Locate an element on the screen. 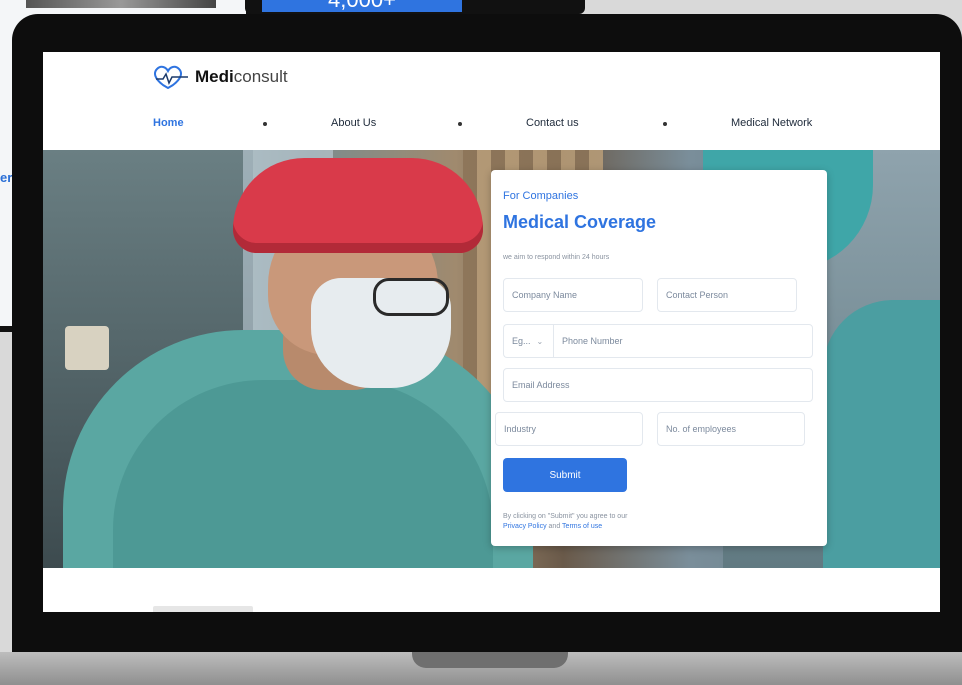 The image size is (962, 685). logo-text-bold: Medi is located at coordinates (214, 76).